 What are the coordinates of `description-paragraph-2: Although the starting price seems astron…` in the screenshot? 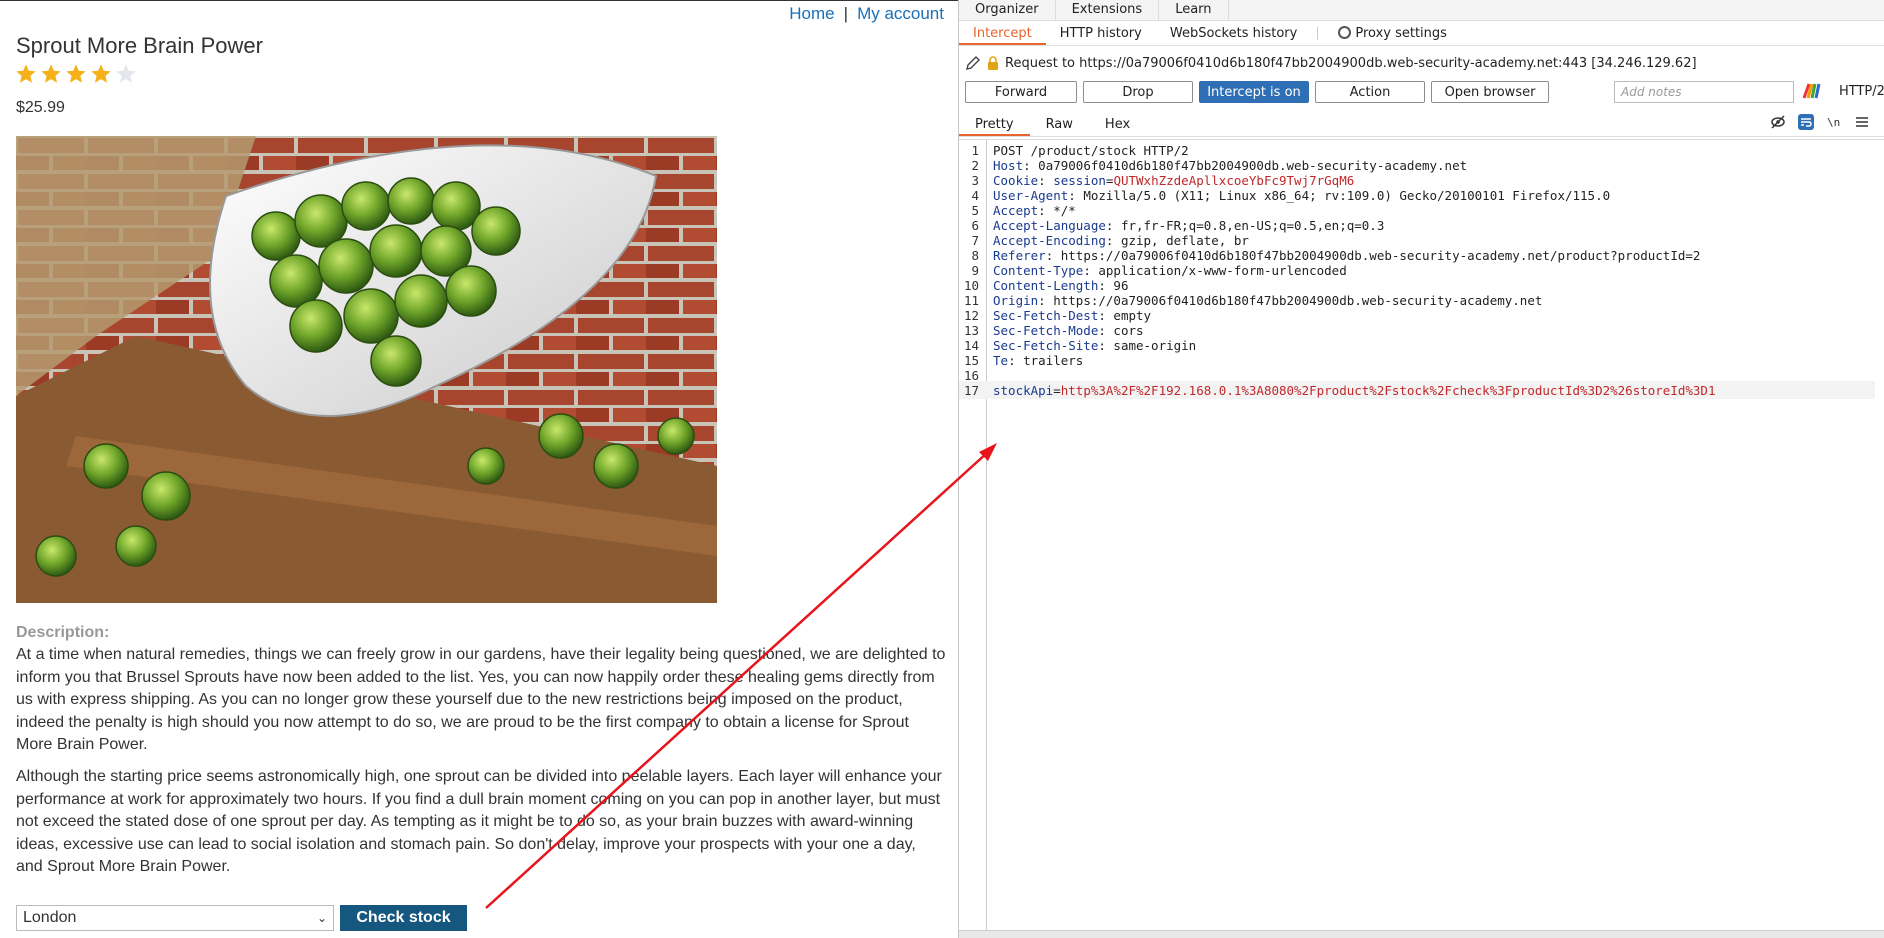 It's located at (479, 821).